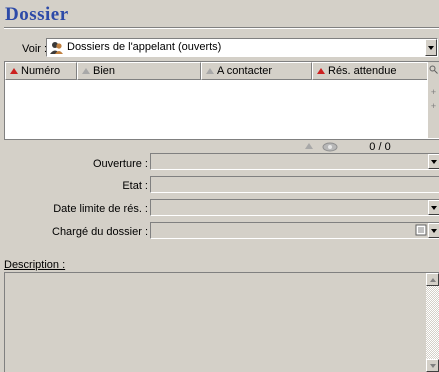 The width and height of the screenshot is (439, 372). I want to click on etat-label: Etat :, so click(135, 186).